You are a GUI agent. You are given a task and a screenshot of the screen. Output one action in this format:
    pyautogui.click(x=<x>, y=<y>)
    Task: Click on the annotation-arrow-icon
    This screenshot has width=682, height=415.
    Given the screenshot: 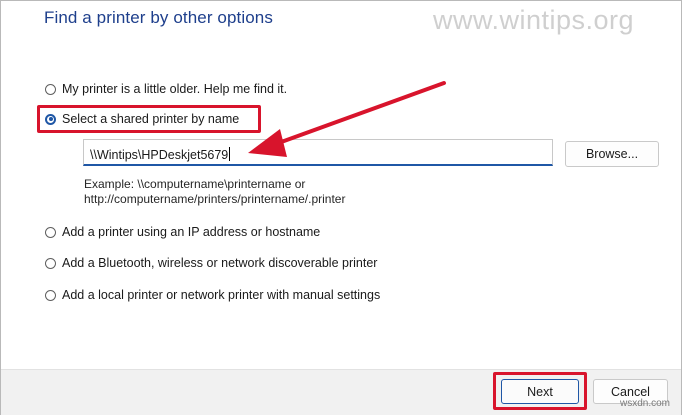 What is the action you would take?
    pyautogui.click(x=347, y=119)
    